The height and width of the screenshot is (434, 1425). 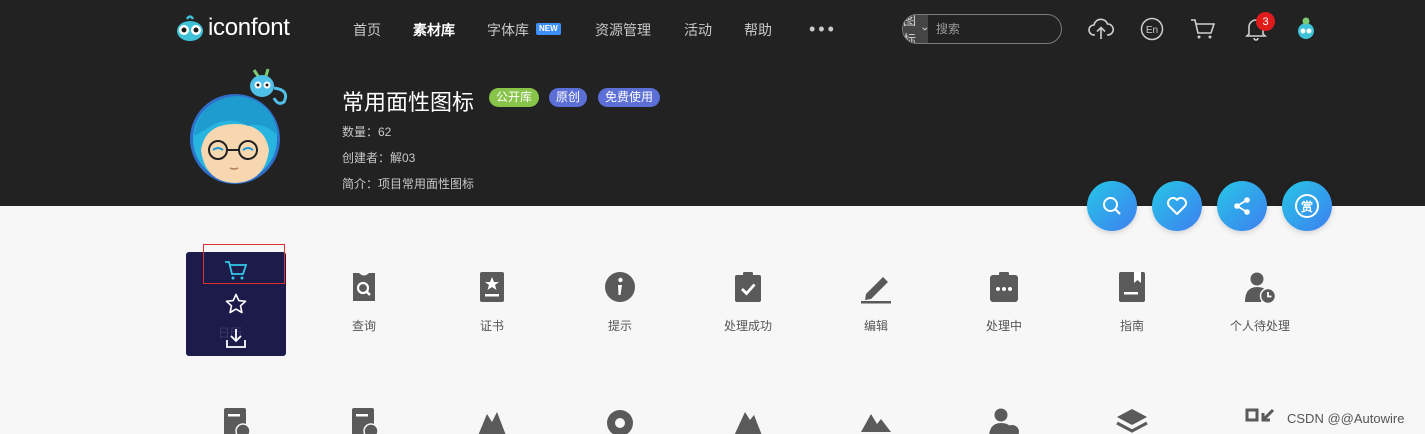 I want to click on csdn-watermark: CSDN @@Autowire, so click(x=1346, y=418).